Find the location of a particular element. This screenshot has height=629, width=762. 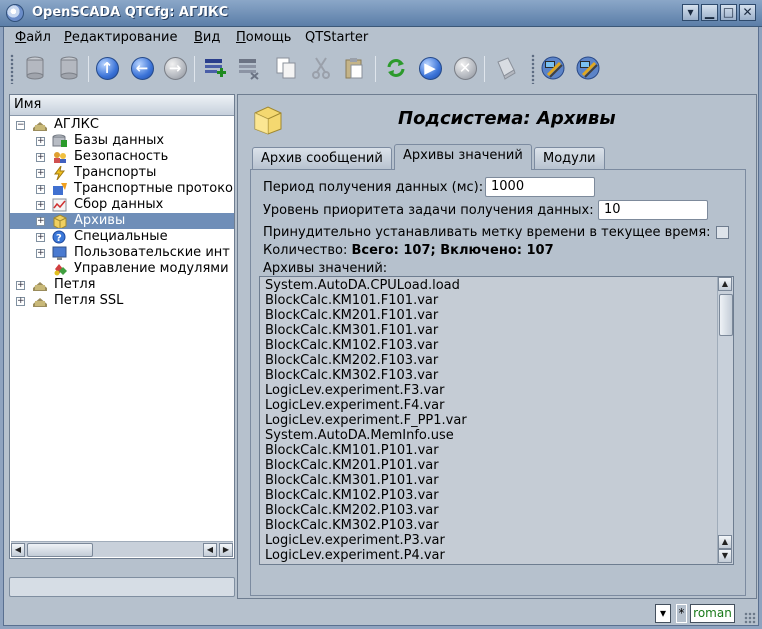

tree-item-loop-ssl: + Петля SSL is located at coordinates (122, 301).